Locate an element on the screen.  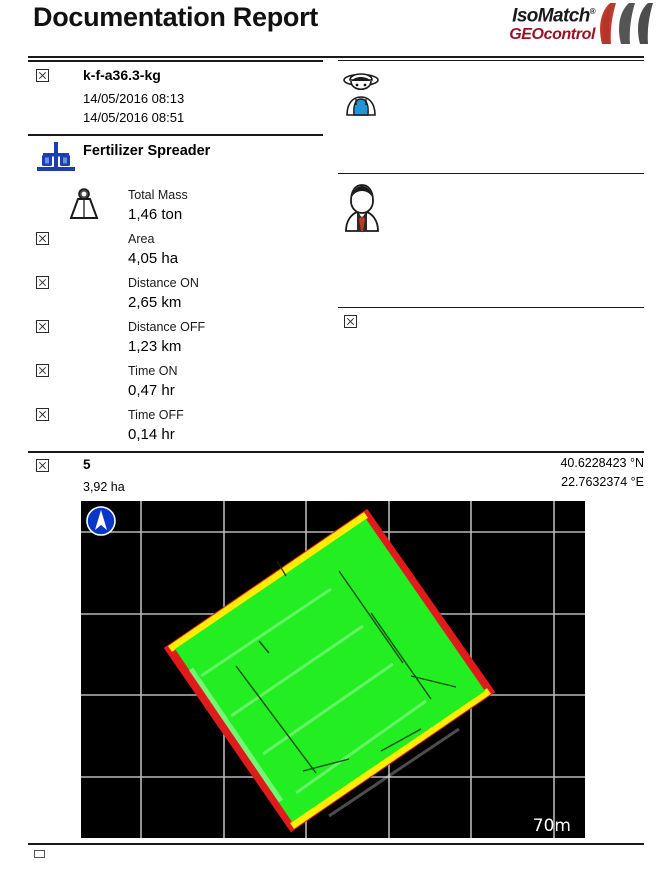
metric-icon-time-off is located at coordinates (42, 414).